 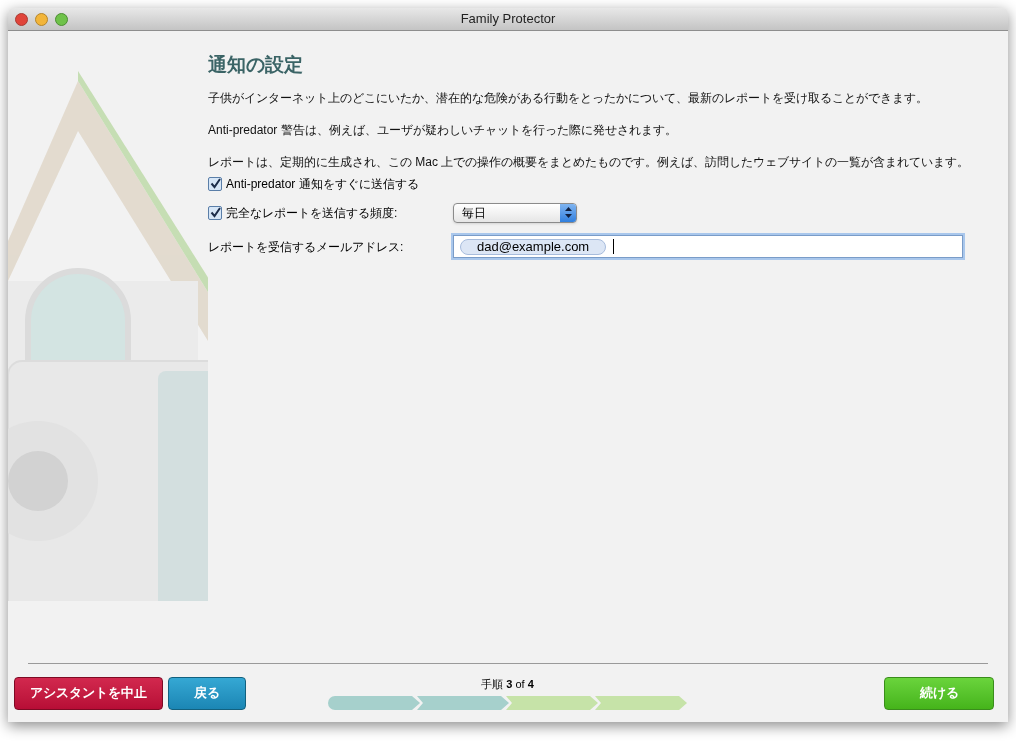 What do you see at coordinates (322, 184) in the screenshot?
I see `option-label: Anti-predator 通知をすぐに送信する` at bounding box center [322, 184].